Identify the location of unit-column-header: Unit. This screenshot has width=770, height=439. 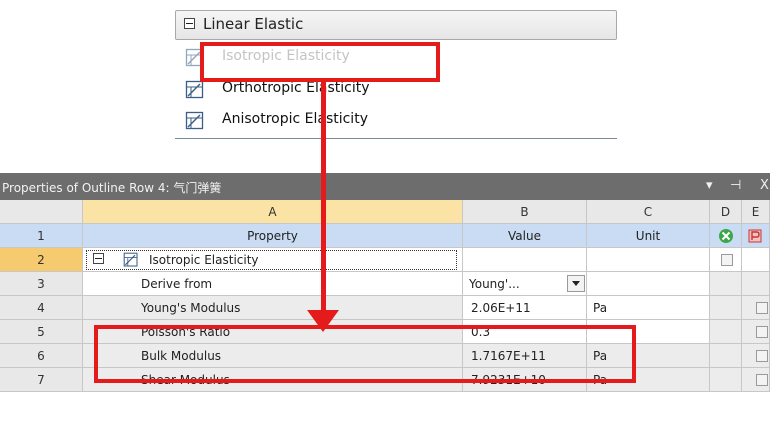
(648, 236).